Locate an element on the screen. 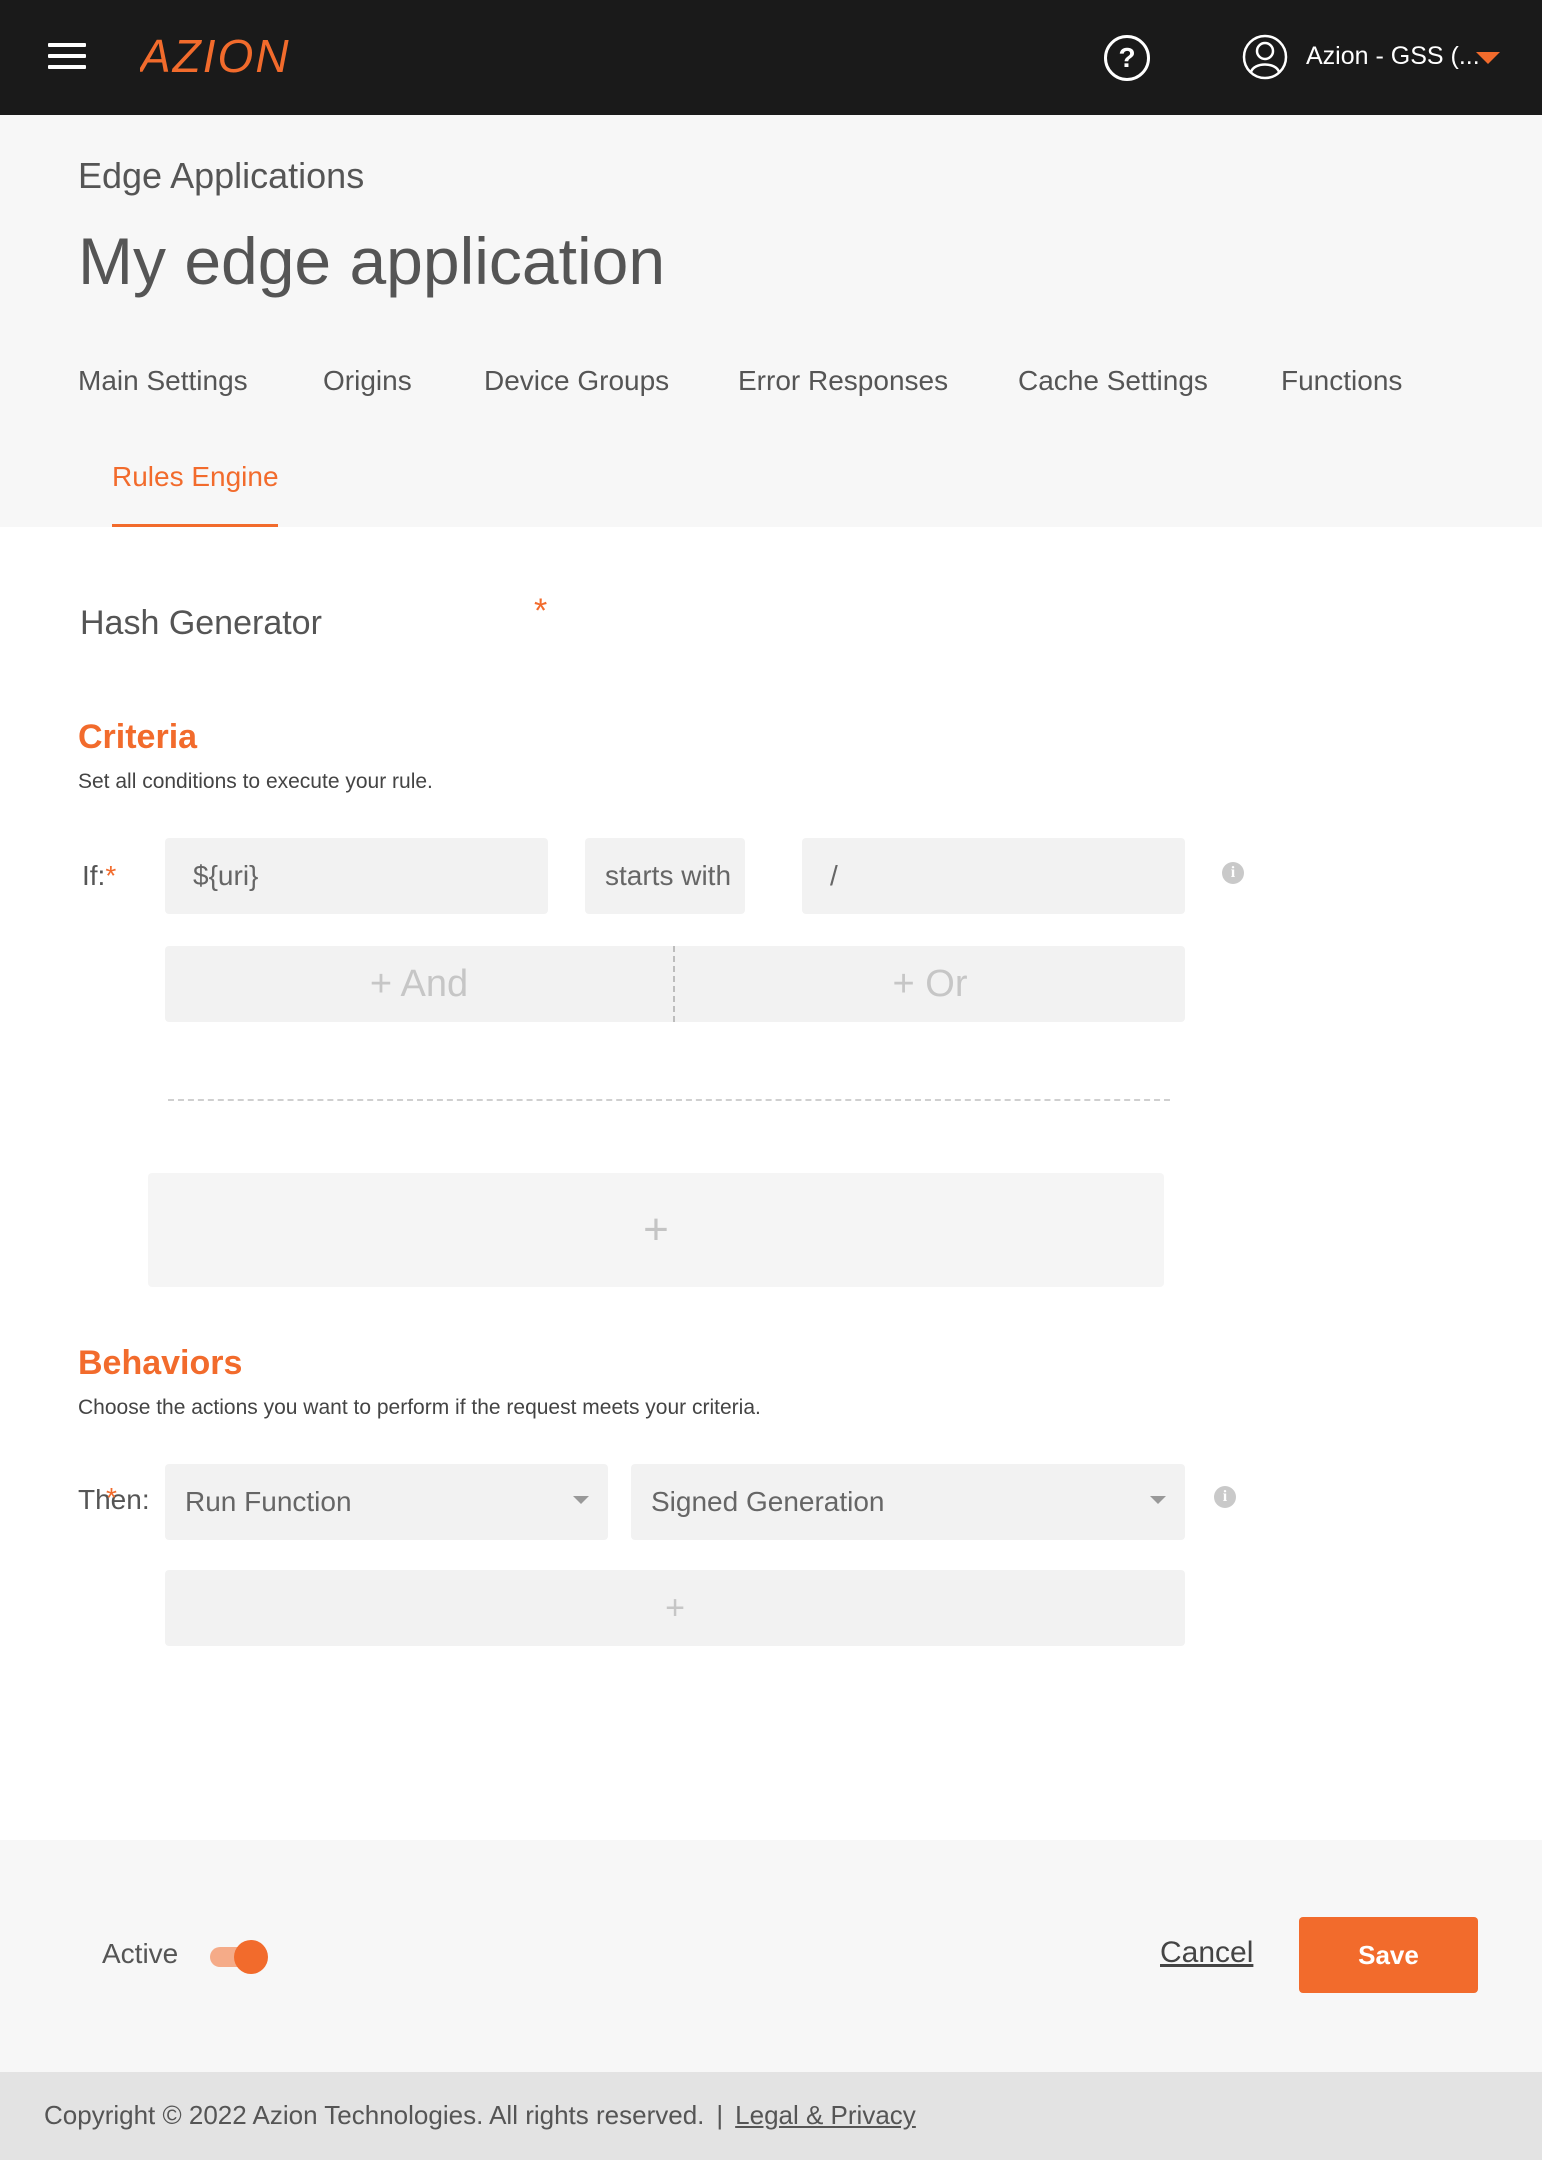 This screenshot has height=2160, width=1542. tab-main-settings: Main Settings is located at coordinates (163, 381).